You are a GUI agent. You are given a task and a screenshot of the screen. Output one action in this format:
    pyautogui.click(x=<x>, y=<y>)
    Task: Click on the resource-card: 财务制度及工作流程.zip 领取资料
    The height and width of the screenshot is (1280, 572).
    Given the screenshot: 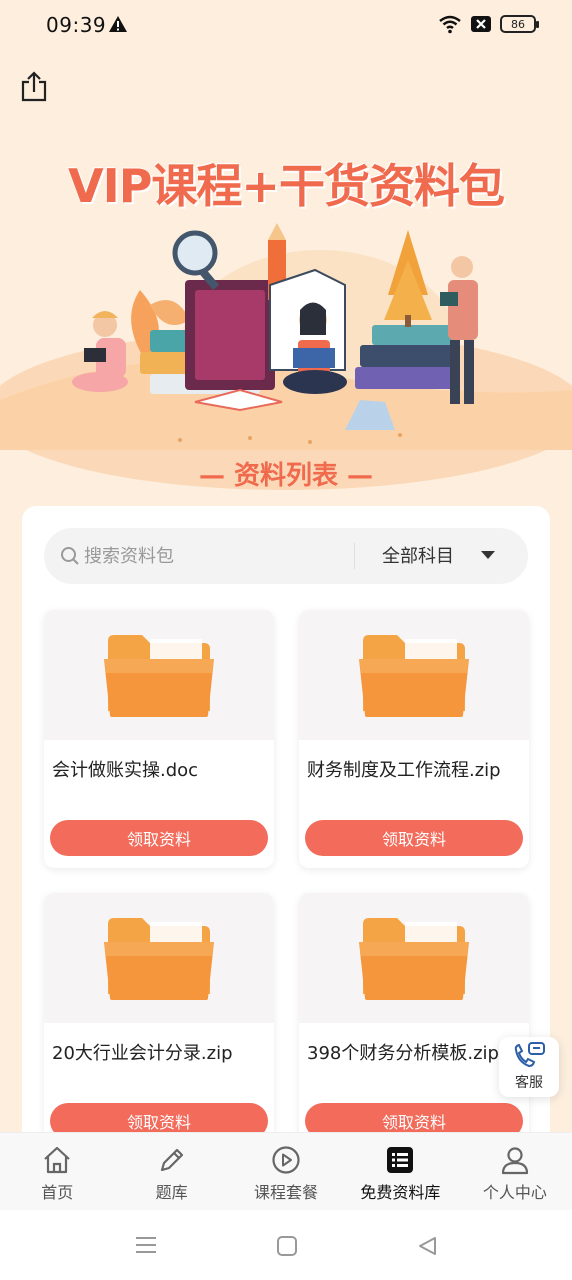 What is the action you would take?
    pyautogui.click(x=414, y=739)
    